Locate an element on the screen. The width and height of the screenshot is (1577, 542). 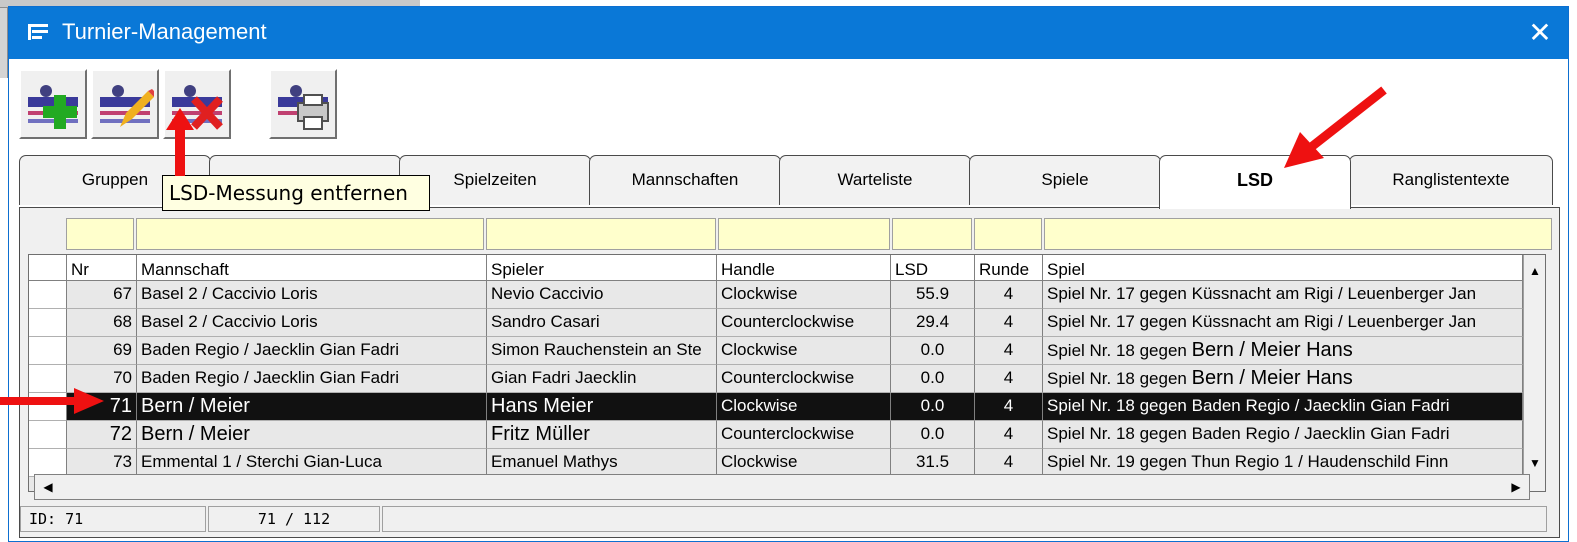
edit-button is located at coordinates (125, 104).